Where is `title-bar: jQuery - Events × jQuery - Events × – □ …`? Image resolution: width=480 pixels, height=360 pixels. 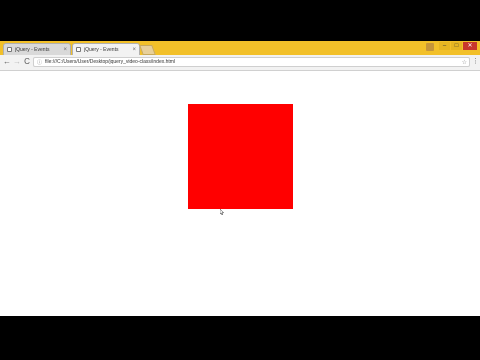
title-bar: jQuery - Events × jQuery - Events × – □ … is located at coordinates (240, 48).